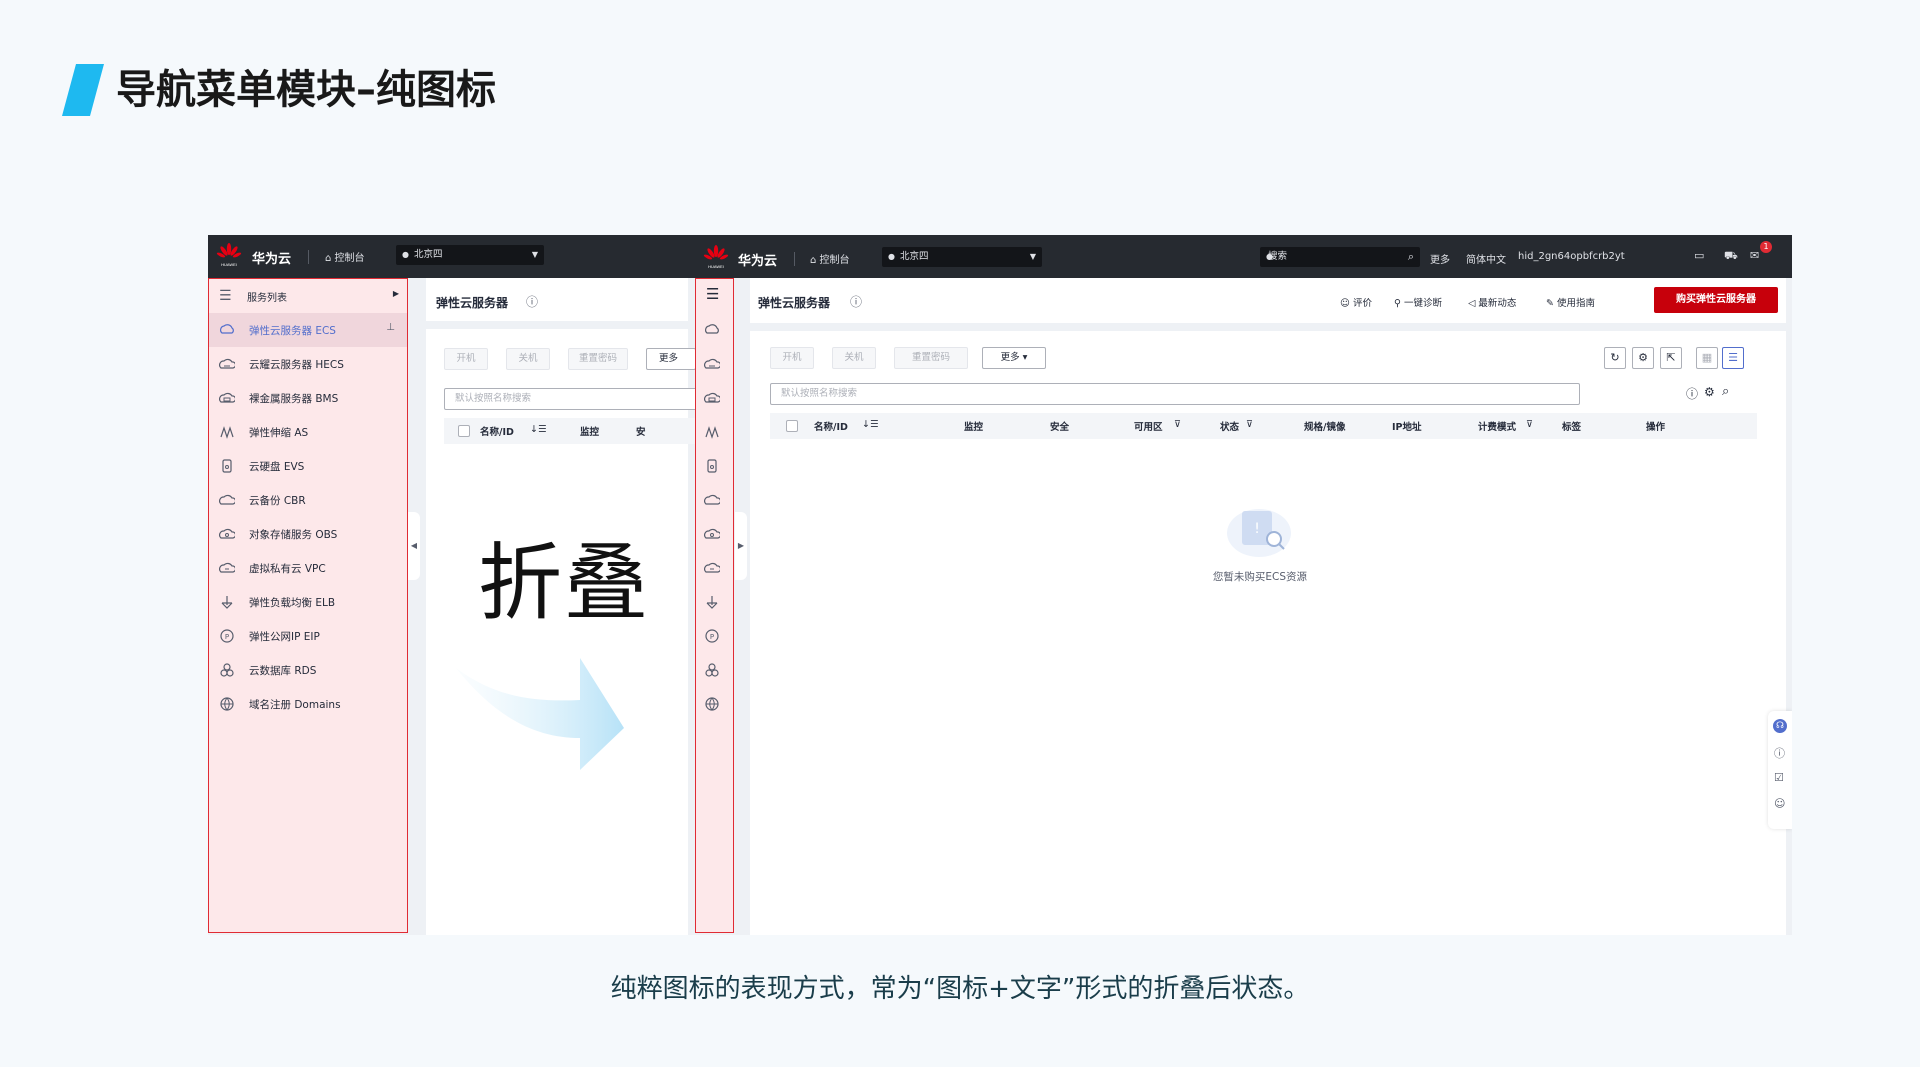 Image resolution: width=1920 pixels, height=1067 pixels. Describe the element at coordinates (1615, 358) in the screenshot. I see `refresh-icon: ↻` at that location.